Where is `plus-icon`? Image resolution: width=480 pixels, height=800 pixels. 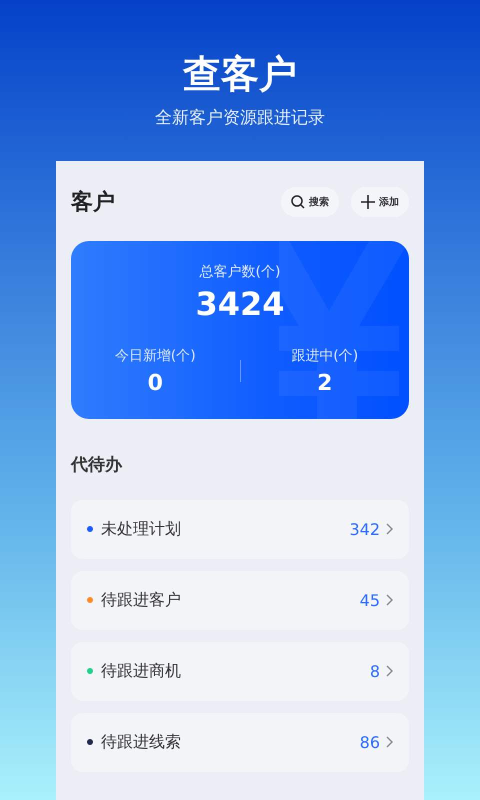
plus-icon is located at coordinates (368, 201).